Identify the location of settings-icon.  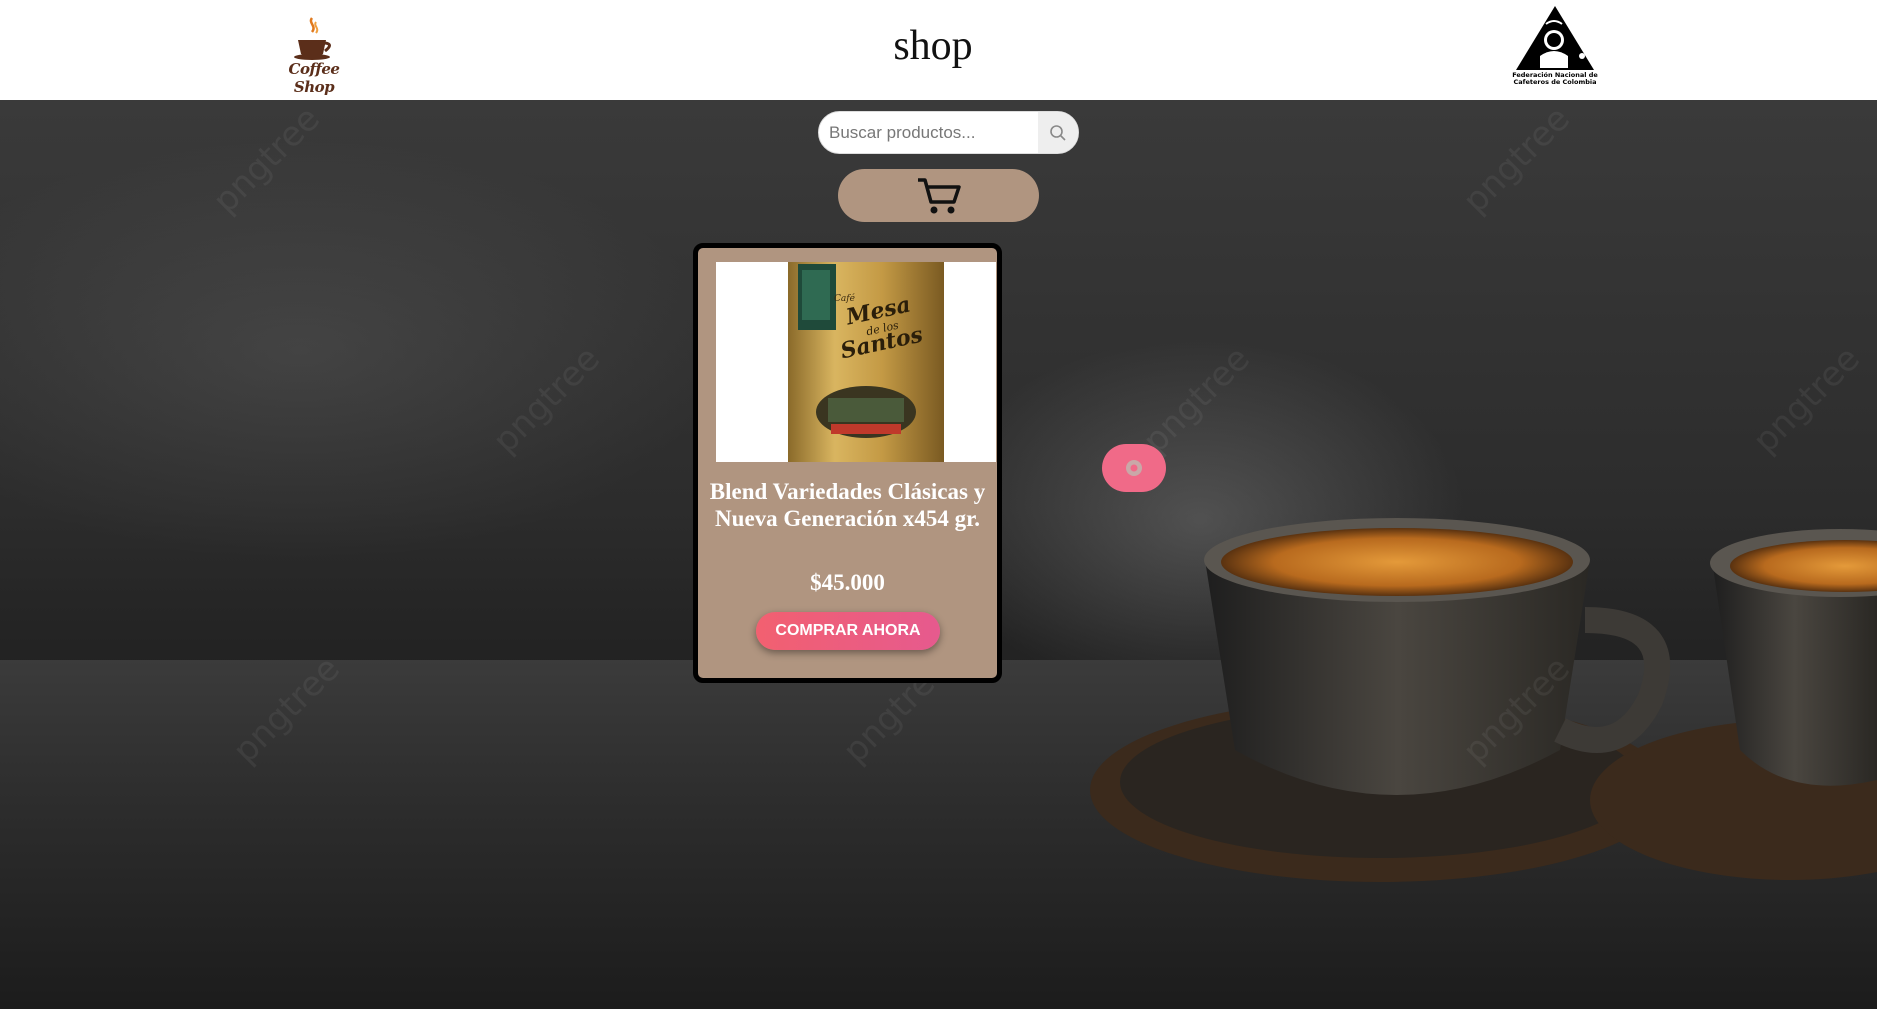
(1134, 468).